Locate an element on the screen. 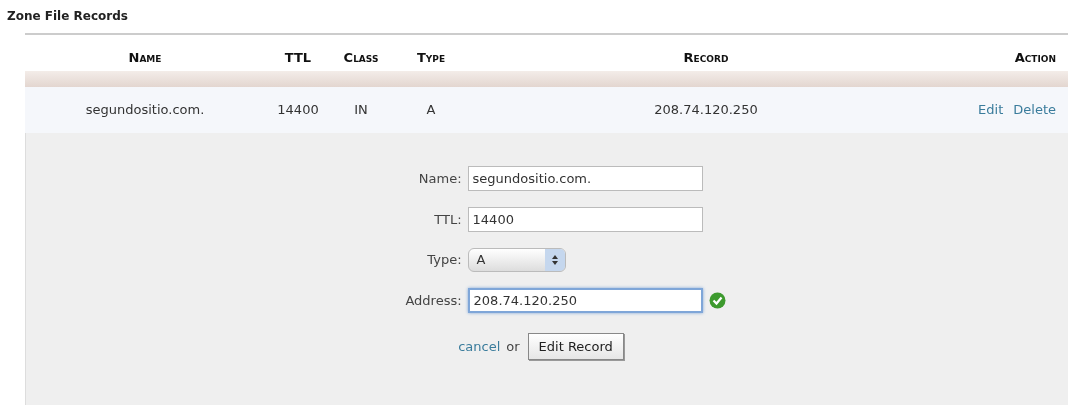 The width and height of the screenshot is (1068, 407). input-field: 208.74.120.250 is located at coordinates (585, 300).